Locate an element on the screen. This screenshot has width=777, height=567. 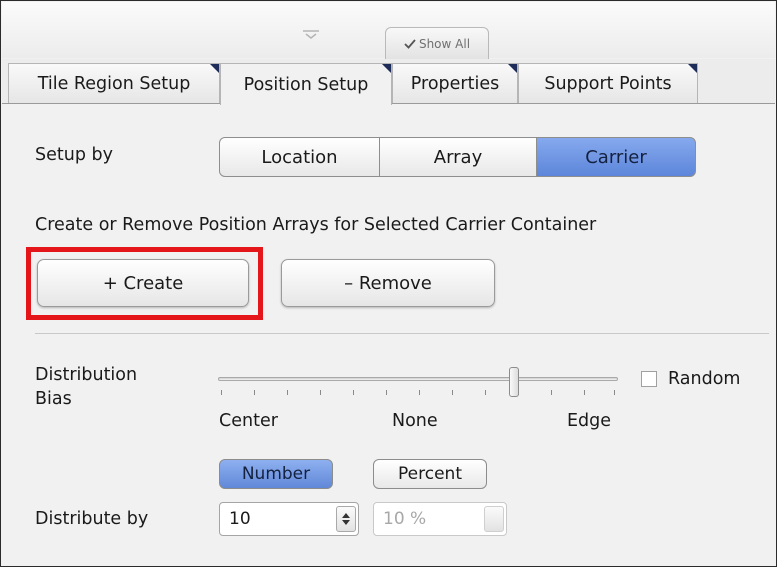
slider-label-center: Center is located at coordinates (248, 421).